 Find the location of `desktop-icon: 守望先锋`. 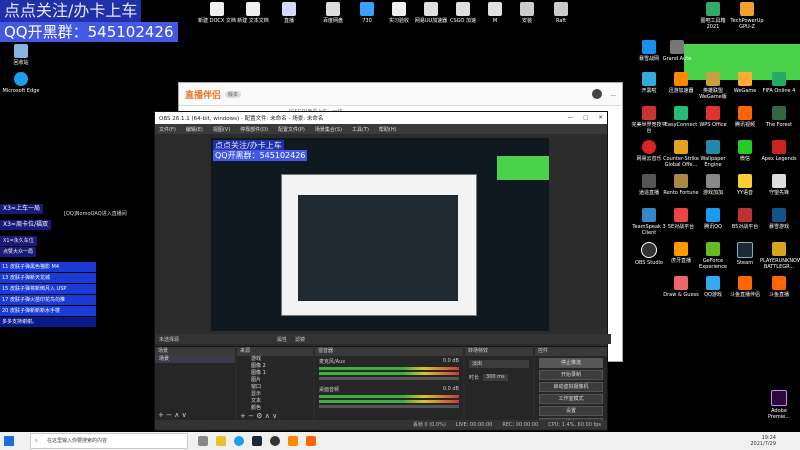

desktop-icon: 守望先锋 is located at coordinates (779, 185).